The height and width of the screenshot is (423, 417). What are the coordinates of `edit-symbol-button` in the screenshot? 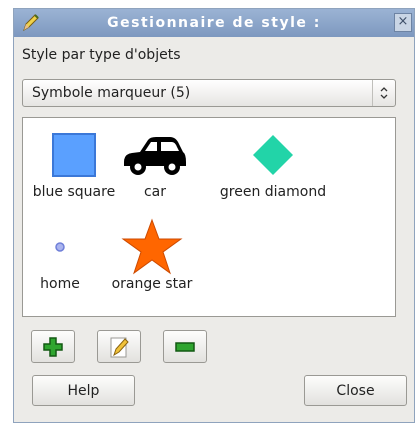 It's located at (119, 346).